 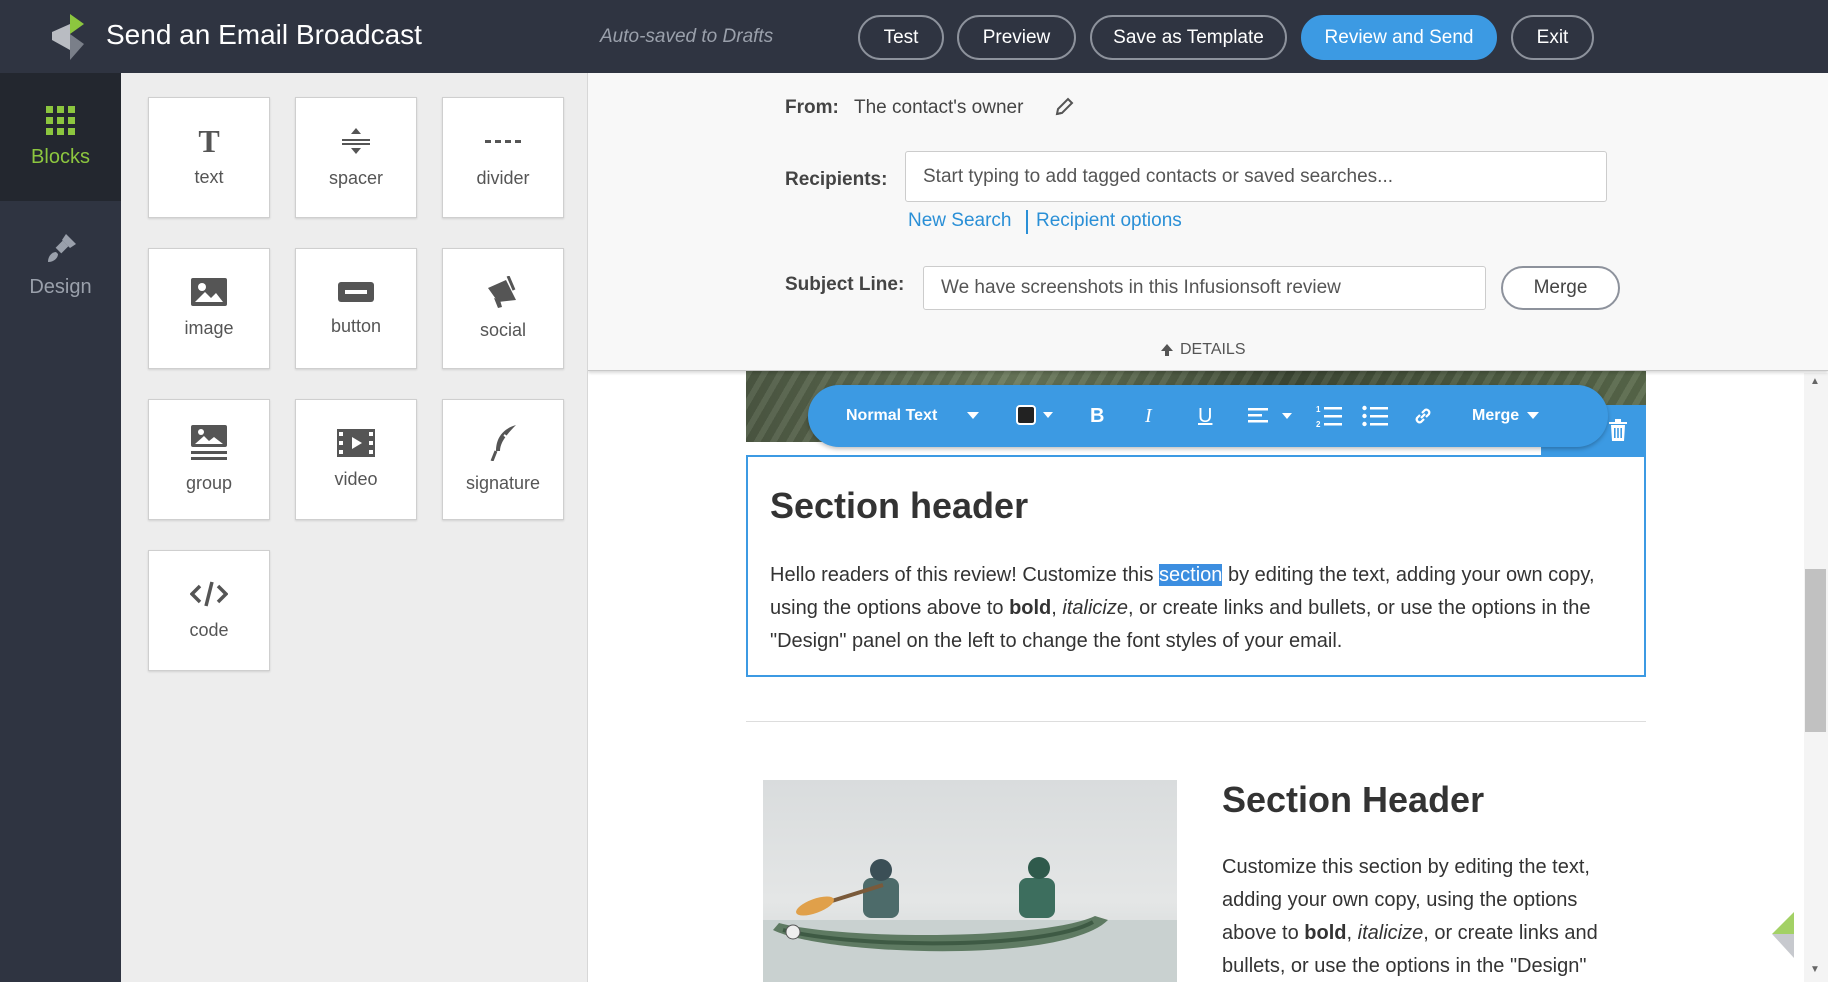 I want to click on block-image: image, so click(x=209, y=308).